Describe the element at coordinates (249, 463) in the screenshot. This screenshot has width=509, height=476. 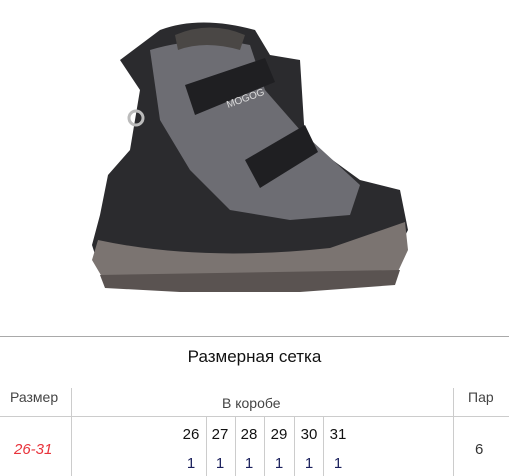
I see `qty-28: 1` at that location.